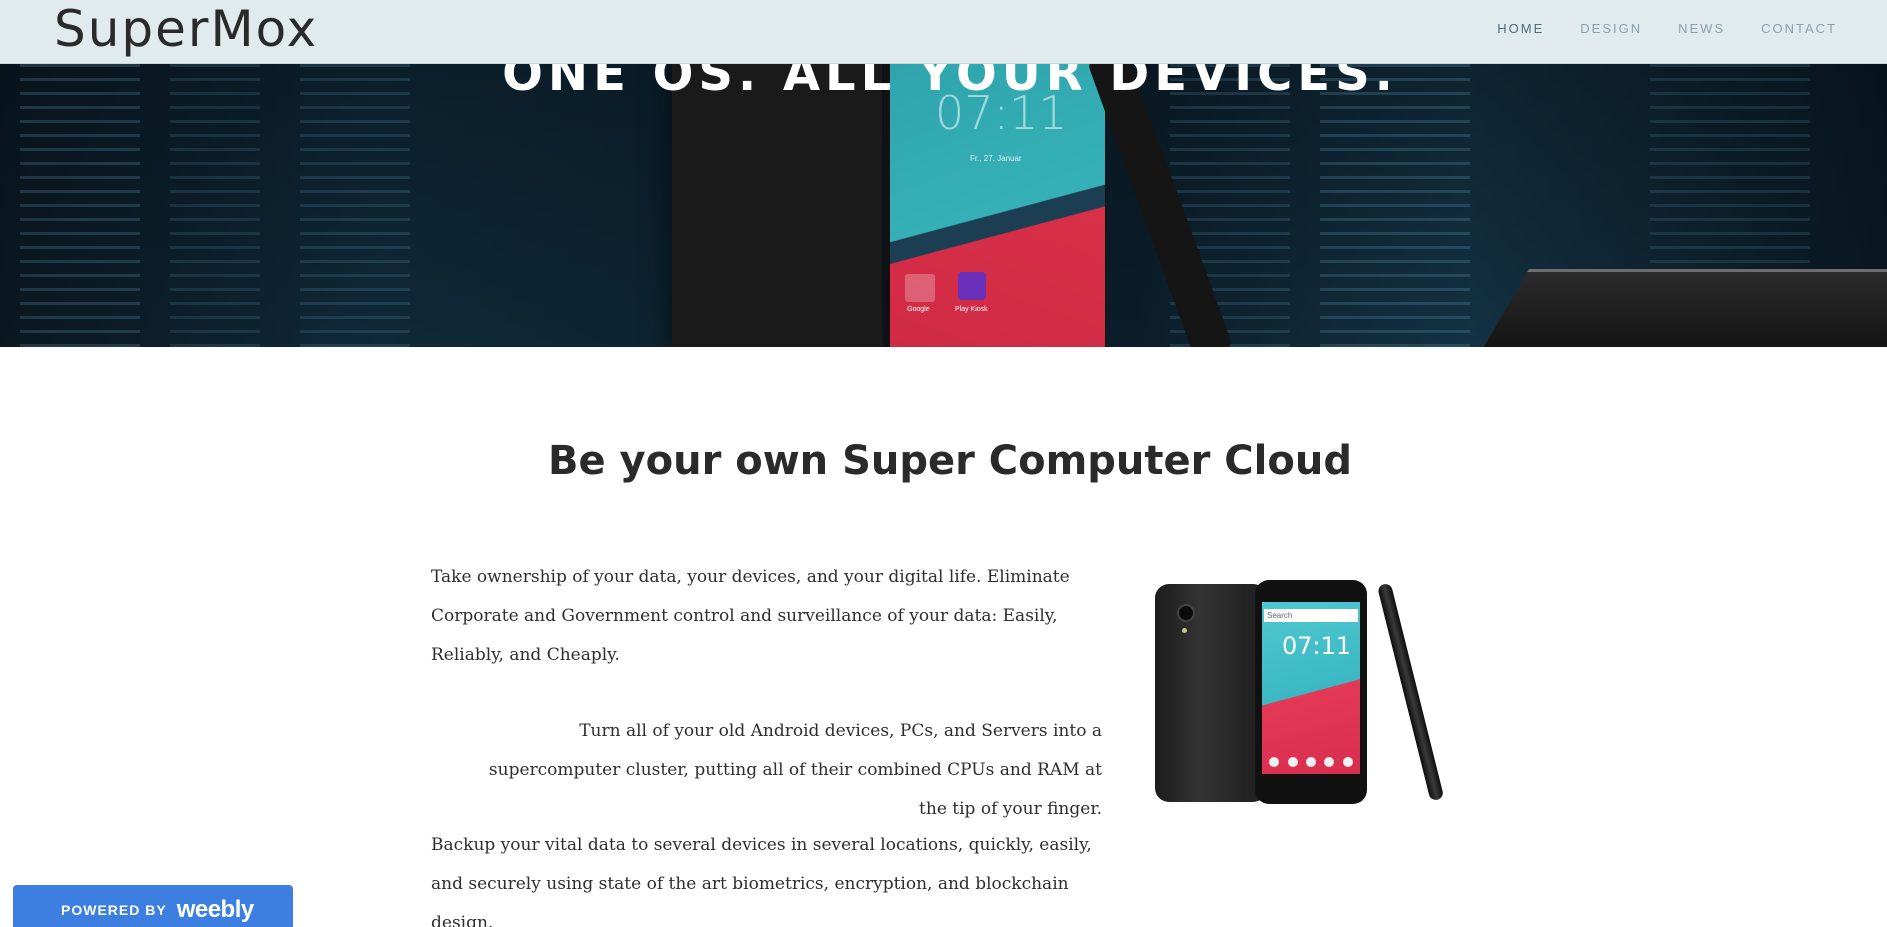 The height and width of the screenshot is (927, 1887). I want to click on phone-clock: 07:11, so click(1317, 646).